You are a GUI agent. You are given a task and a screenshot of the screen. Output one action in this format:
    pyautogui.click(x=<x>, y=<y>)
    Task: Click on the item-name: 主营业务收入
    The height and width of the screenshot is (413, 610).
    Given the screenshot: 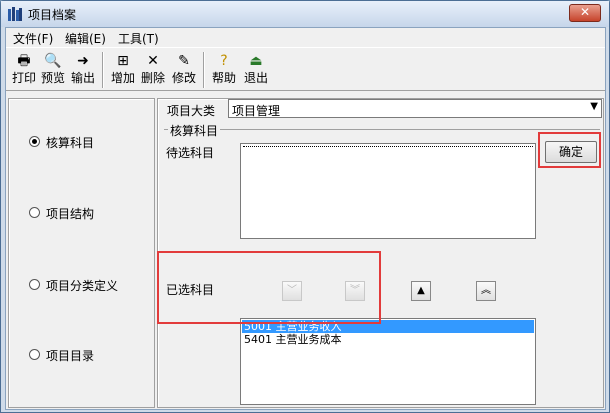 What is the action you would take?
    pyautogui.click(x=308, y=326)
    